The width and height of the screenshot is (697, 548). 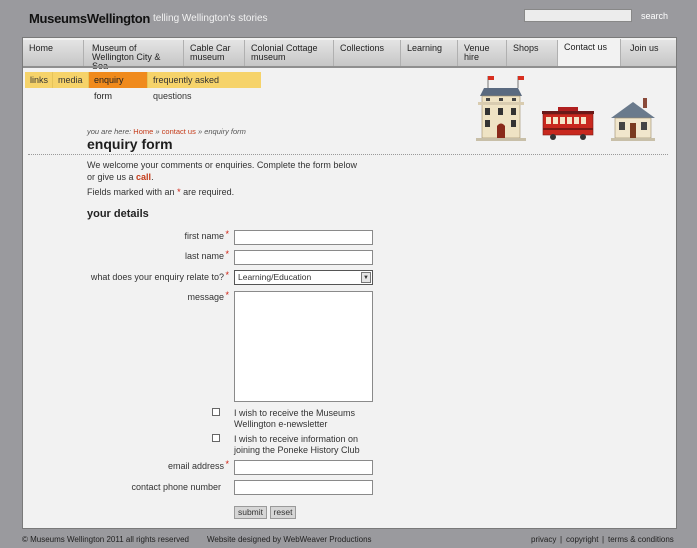 I want to click on nav-bar-shadow, so click(x=349, y=67).